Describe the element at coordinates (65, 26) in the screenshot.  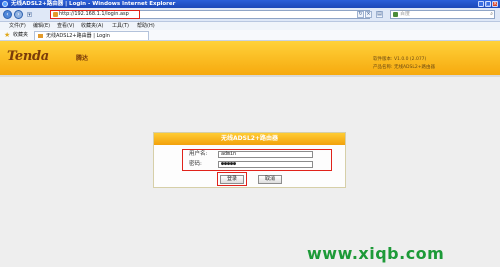
I see `menu-view: 查看(V)` at that location.